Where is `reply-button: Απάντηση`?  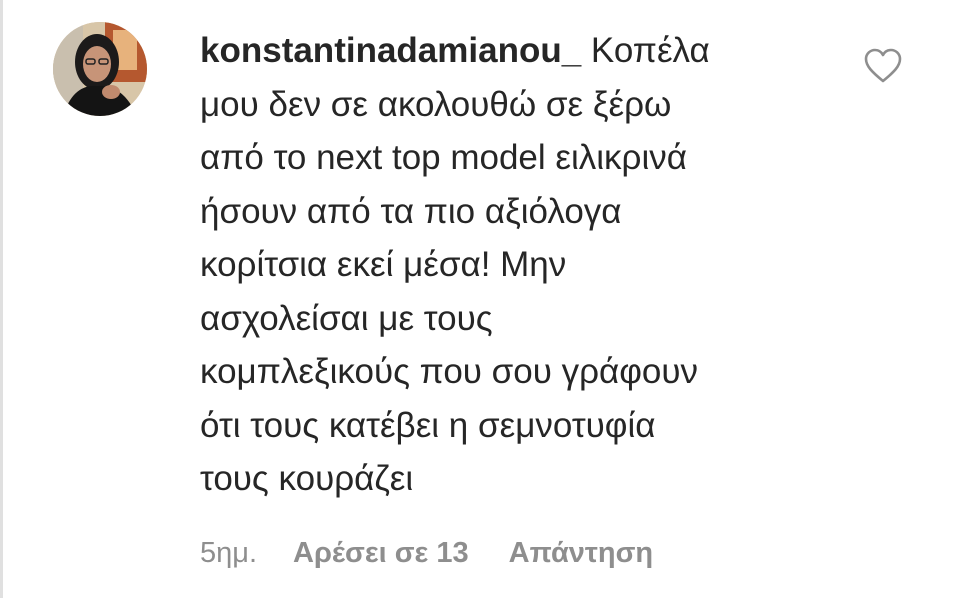
reply-button: Απάντηση is located at coordinates (581, 553).